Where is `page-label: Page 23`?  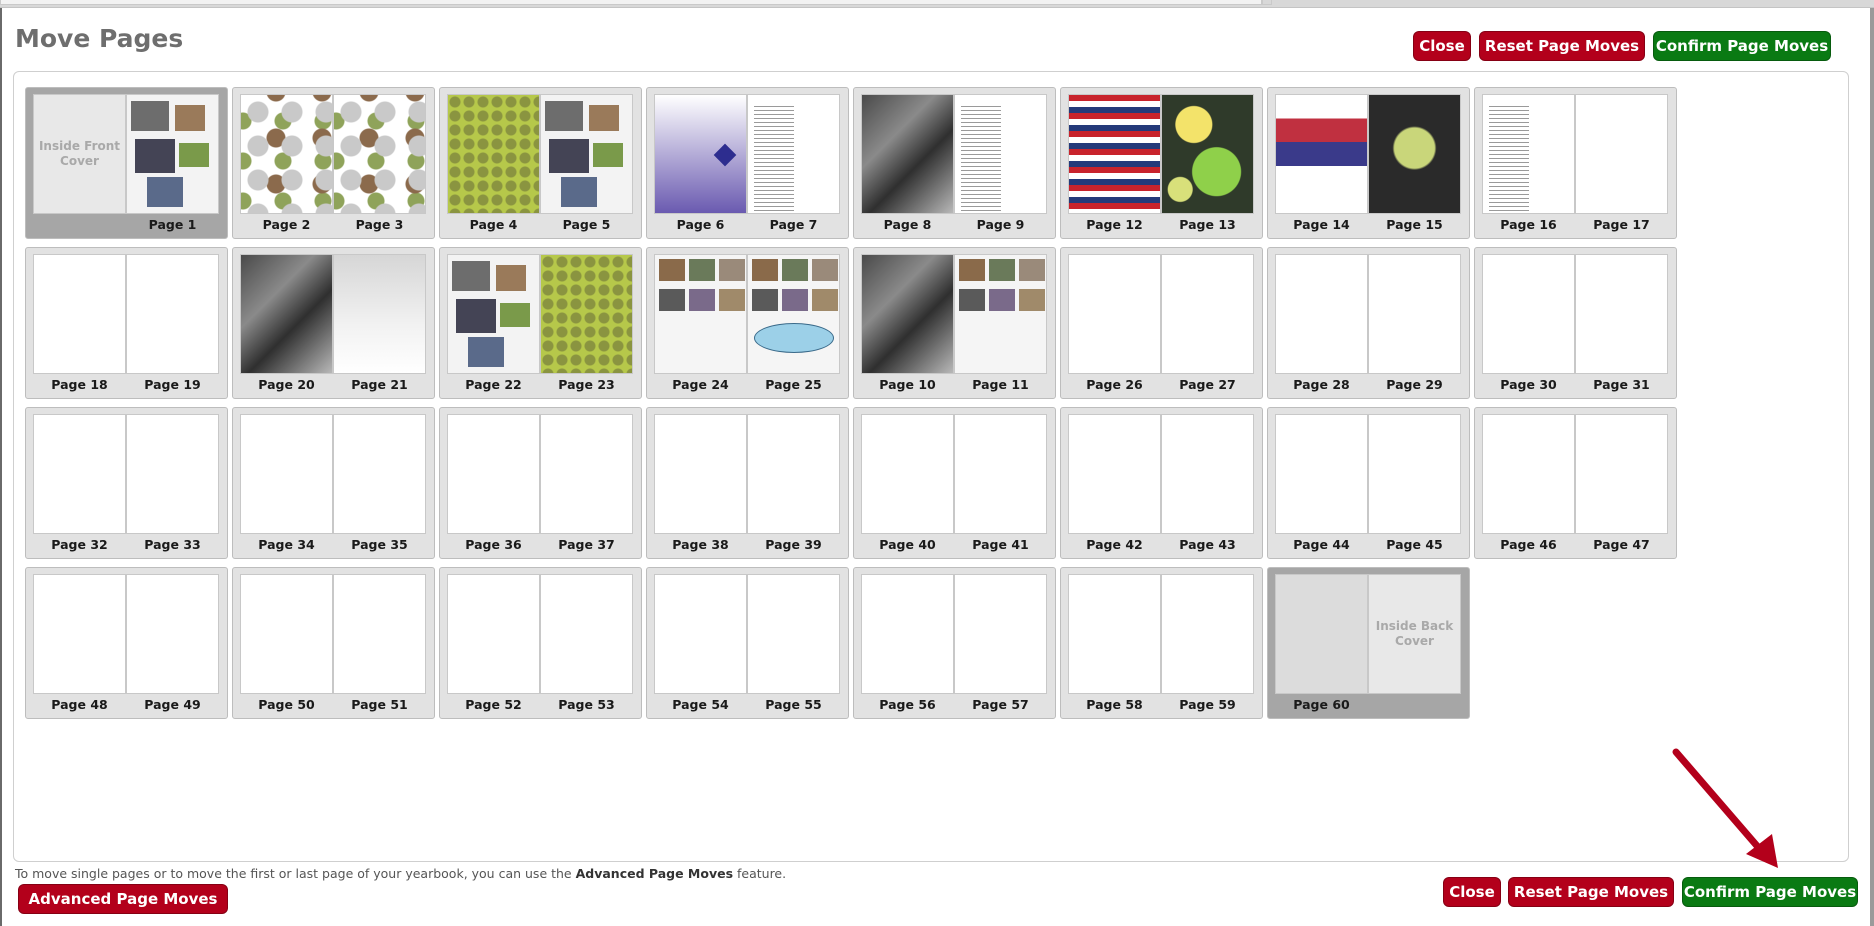
page-label: Page 23 is located at coordinates (586, 384).